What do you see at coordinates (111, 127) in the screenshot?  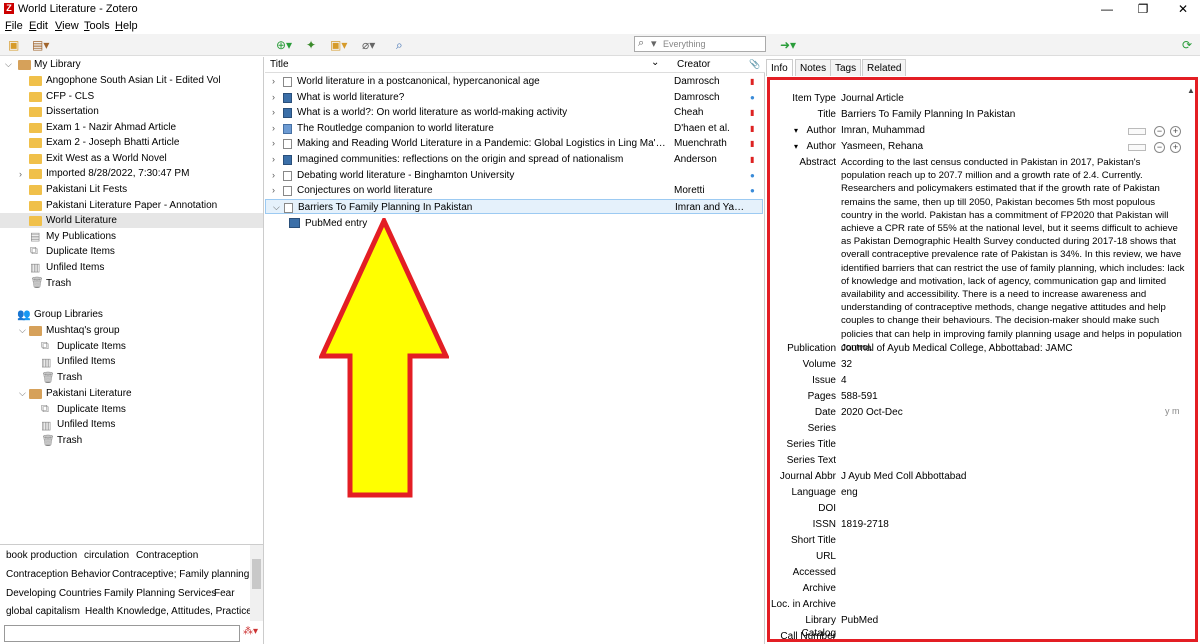 I see `collection-item: Exam 1 - Nazir Ahmad Article` at bounding box center [111, 127].